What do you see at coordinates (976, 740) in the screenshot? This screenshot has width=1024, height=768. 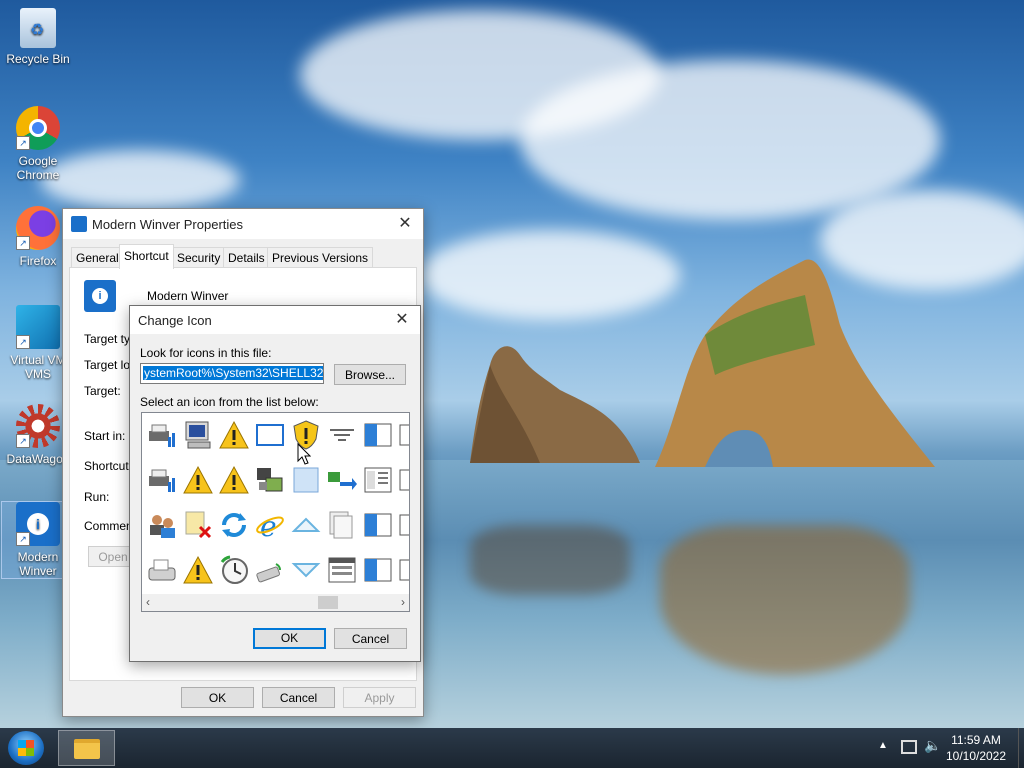 I see `clock-time: 11:59 AM` at bounding box center [976, 740].